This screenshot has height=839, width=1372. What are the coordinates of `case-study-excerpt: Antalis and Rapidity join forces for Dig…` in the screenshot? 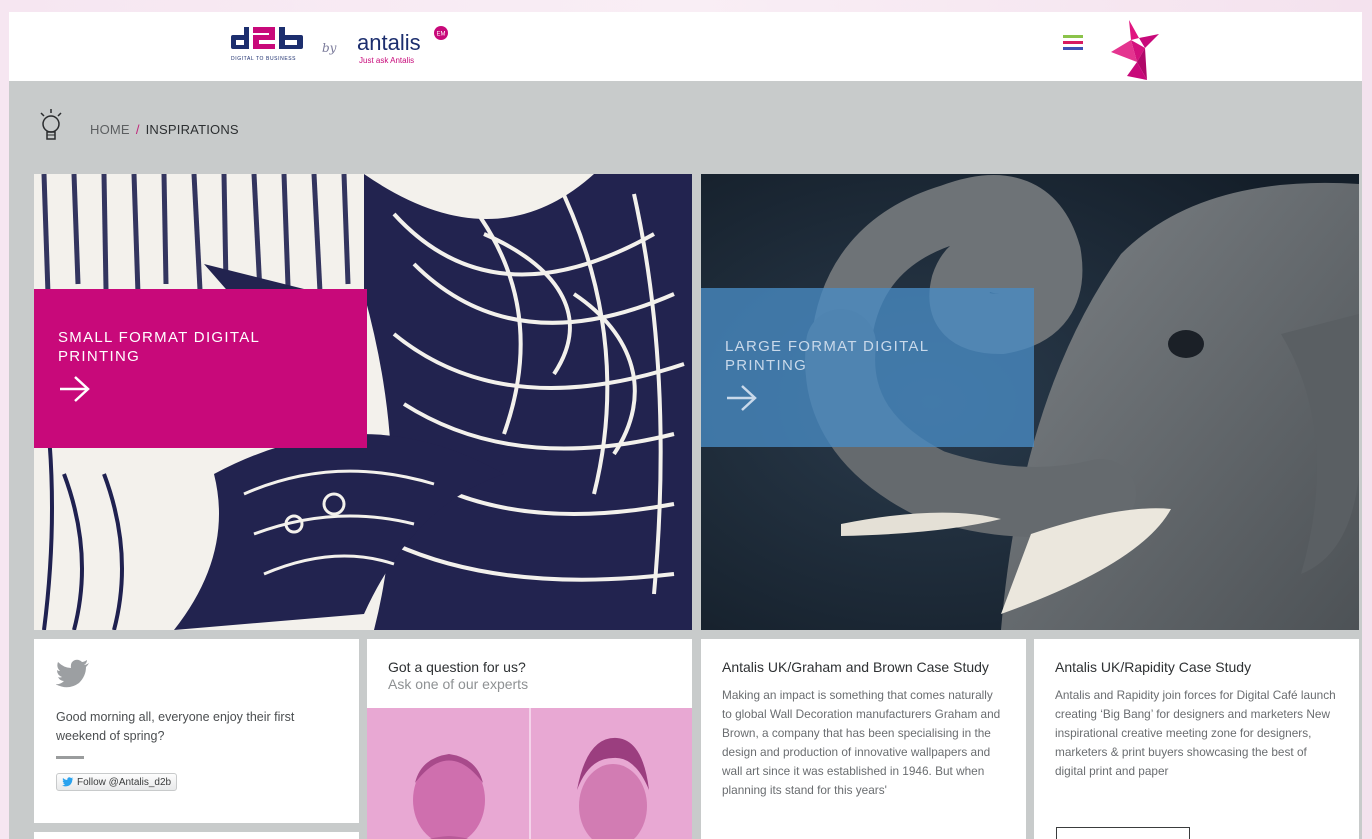 It's located at (1195, 733).